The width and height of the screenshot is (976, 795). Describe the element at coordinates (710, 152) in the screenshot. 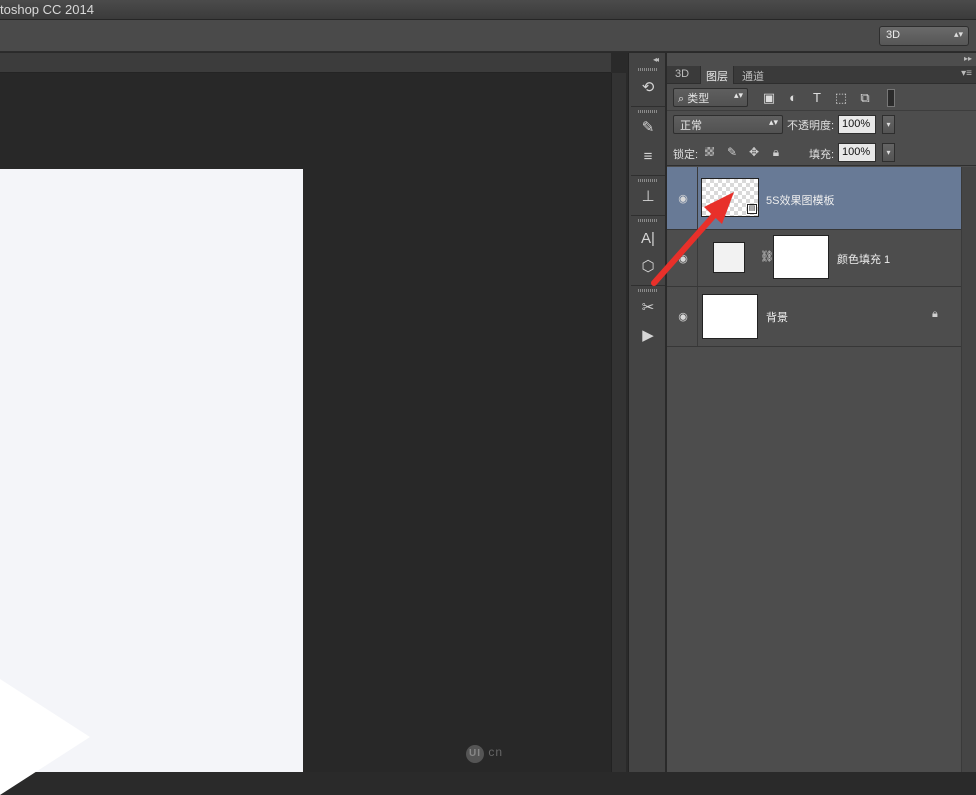

I see `lock-transparency-icon` at that location.